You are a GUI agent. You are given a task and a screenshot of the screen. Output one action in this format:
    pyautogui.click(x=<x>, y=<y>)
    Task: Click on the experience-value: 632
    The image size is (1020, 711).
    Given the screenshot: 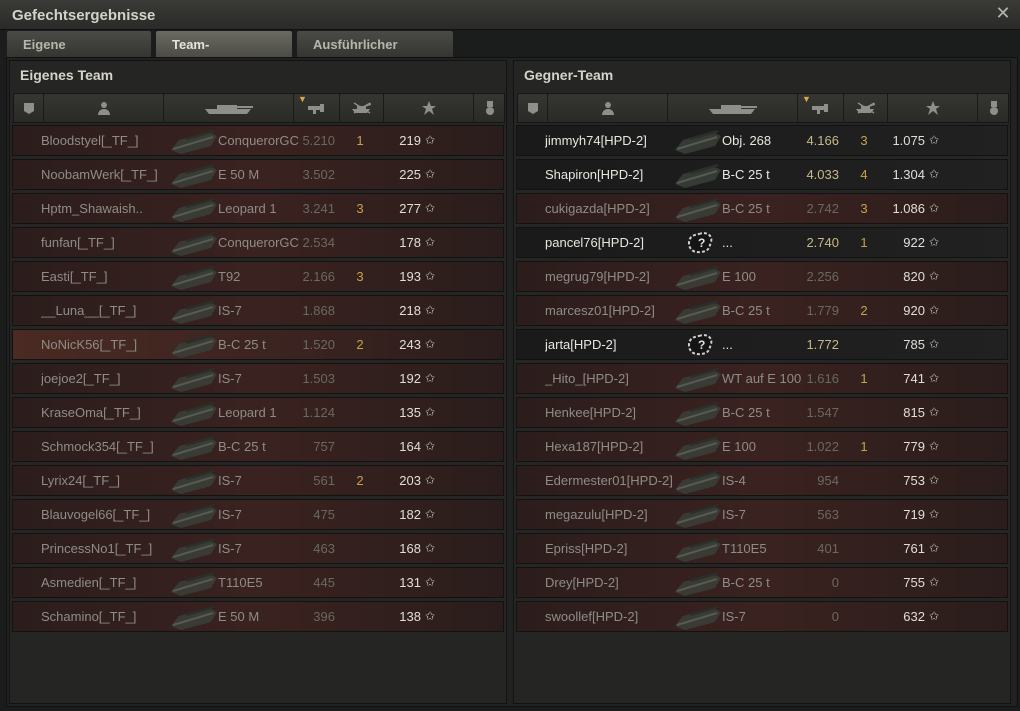 What is the action you would take?
    pyautogui.click(x=914, y=616)
    